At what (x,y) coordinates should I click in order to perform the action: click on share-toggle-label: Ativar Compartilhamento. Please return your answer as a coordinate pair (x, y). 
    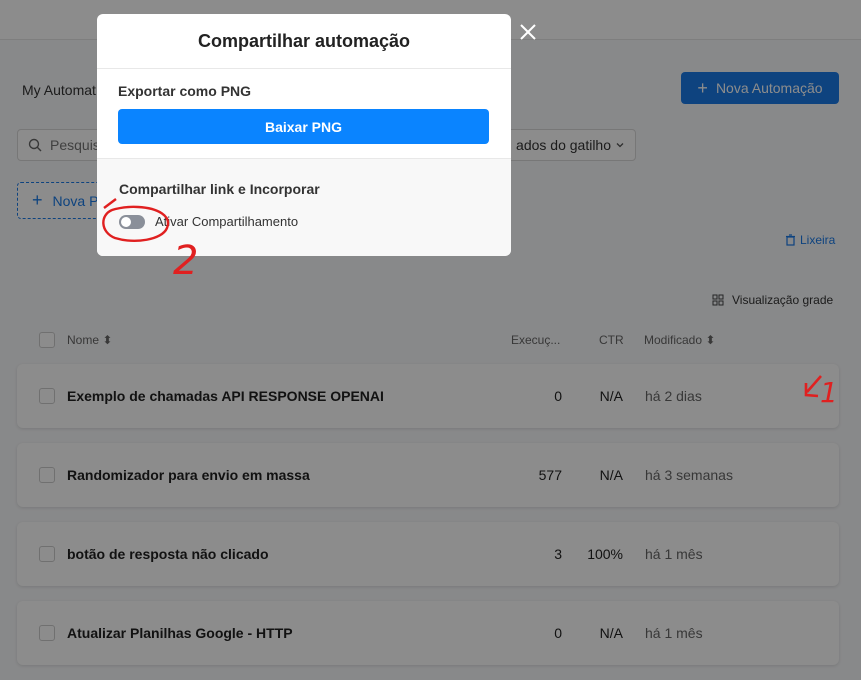
    Looking at the image, I should click on (227, 221).